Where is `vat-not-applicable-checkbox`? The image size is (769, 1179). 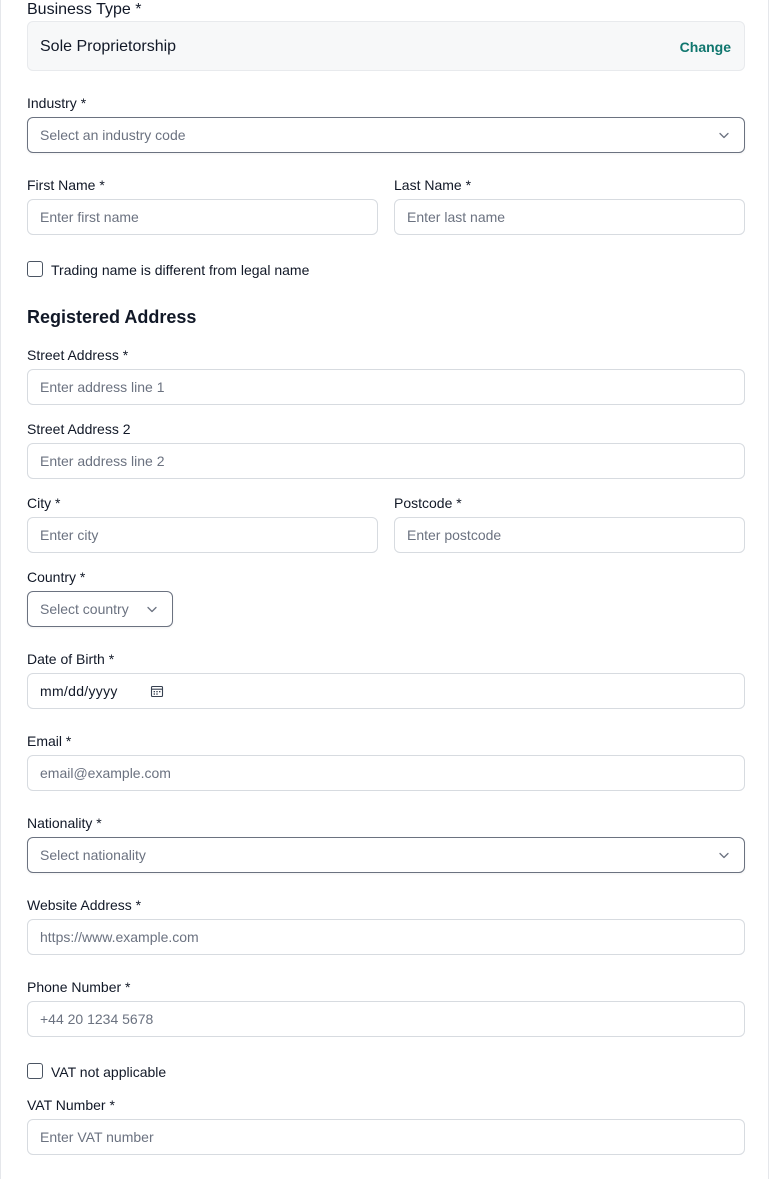
vat-not-applicable-checkbox is located at coordinates (35, 1071).